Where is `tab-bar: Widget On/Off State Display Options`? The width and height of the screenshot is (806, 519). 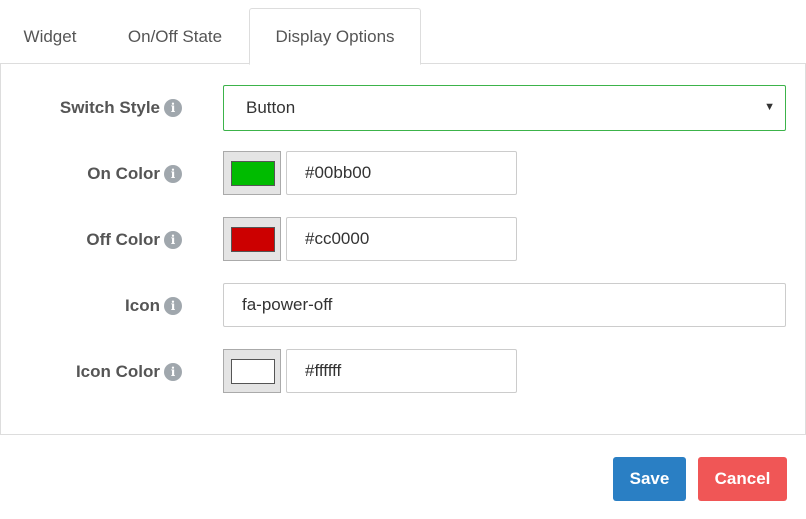
tab-bar: Widget On/Off State Display Options is located at coordinates (403, 32).